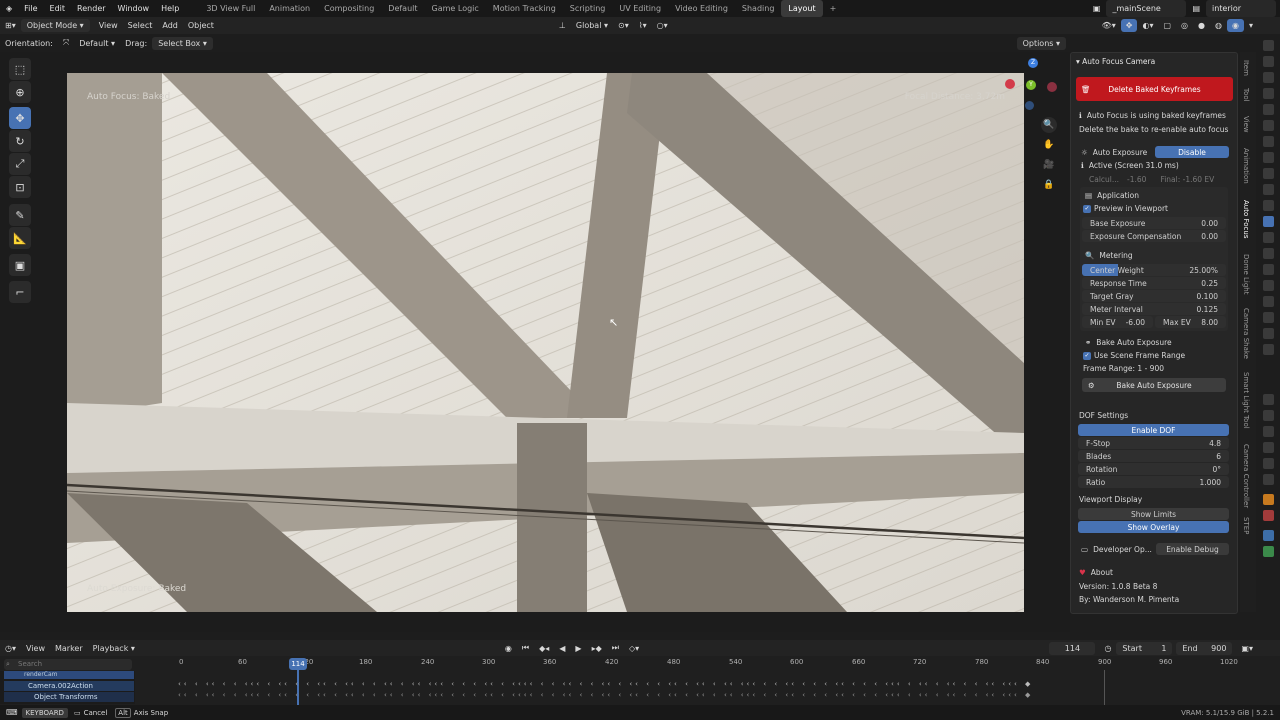 This screenshot has width=1280, height=720. What do you see at coordinates (1010, 84) in the screenshot?
I see `gizmo-x-axis` at bounding box center [1010, 84].